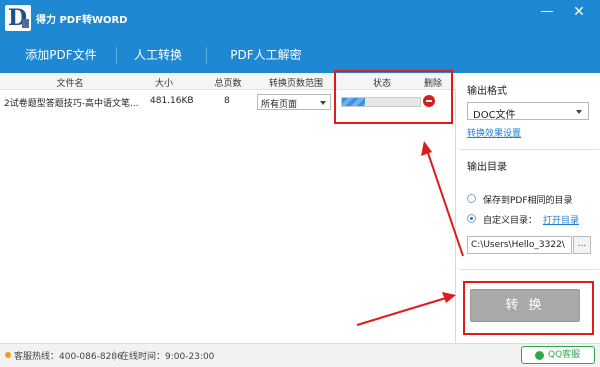  I want to click on hotline-text: 客服热线：400-086-8286, so click(68, 357).